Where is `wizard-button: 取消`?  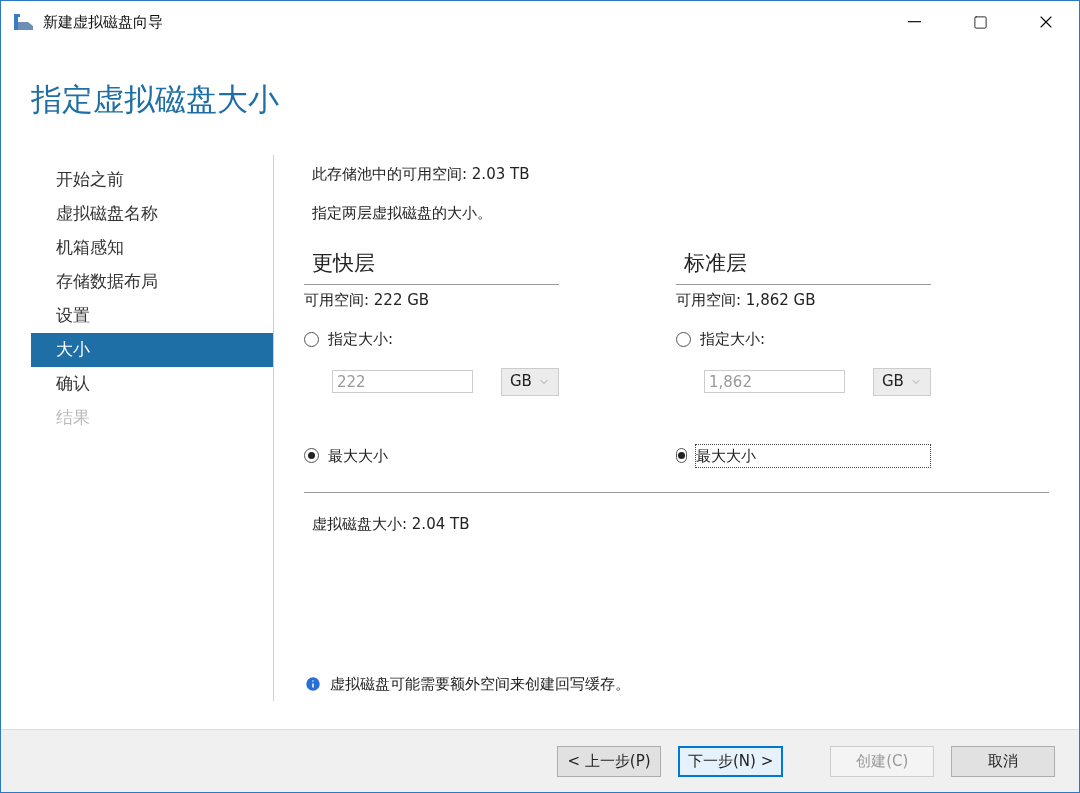 wizard-button: 取消 is located at coordinates (1003, 761).